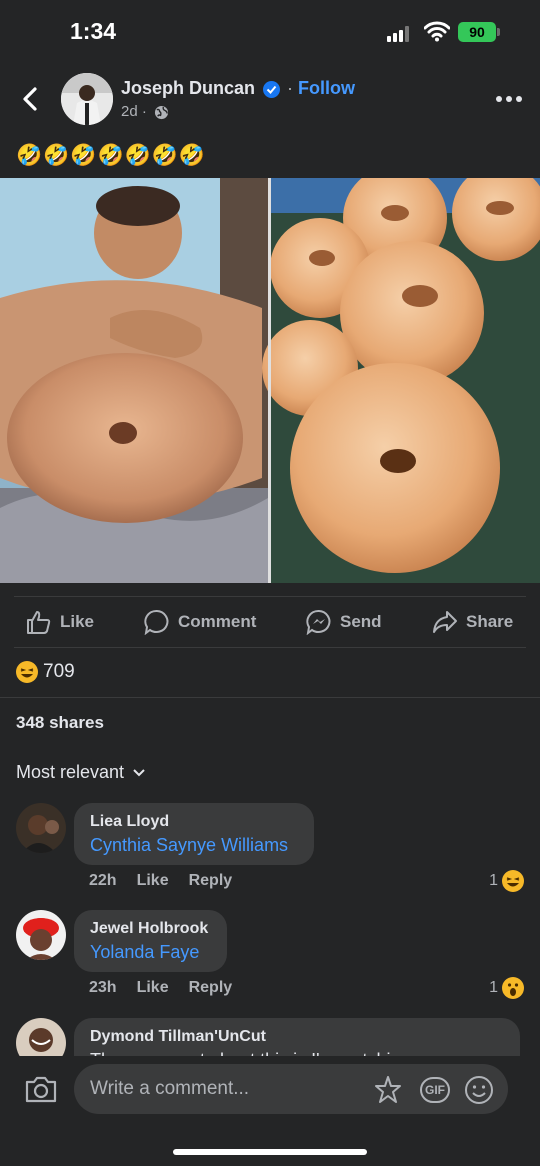  I want to click on author-avatar, so click(87, 99).